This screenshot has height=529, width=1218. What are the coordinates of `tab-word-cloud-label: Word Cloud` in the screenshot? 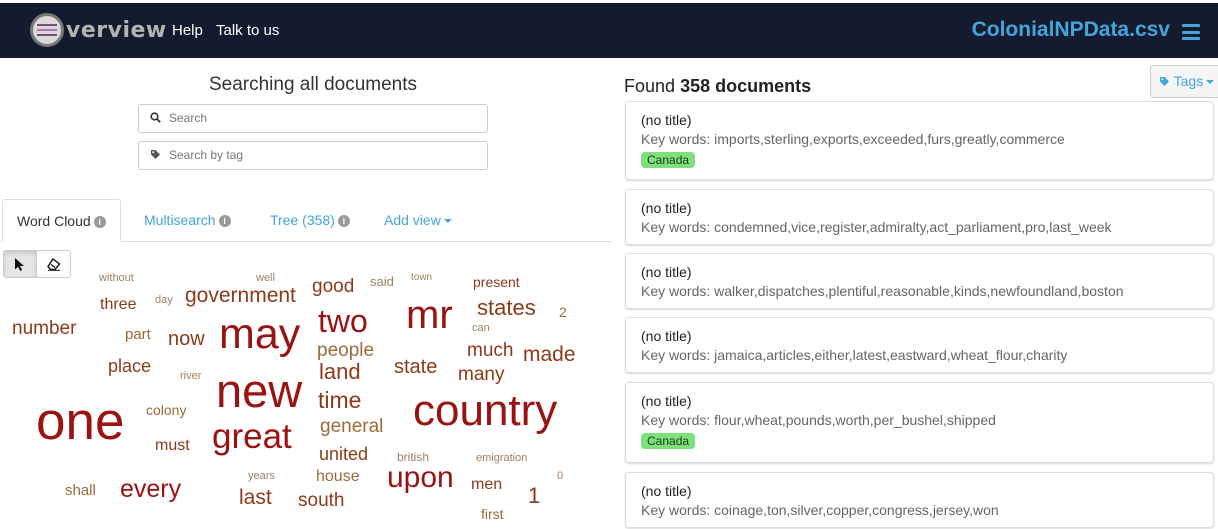 It's located at (54, 221).